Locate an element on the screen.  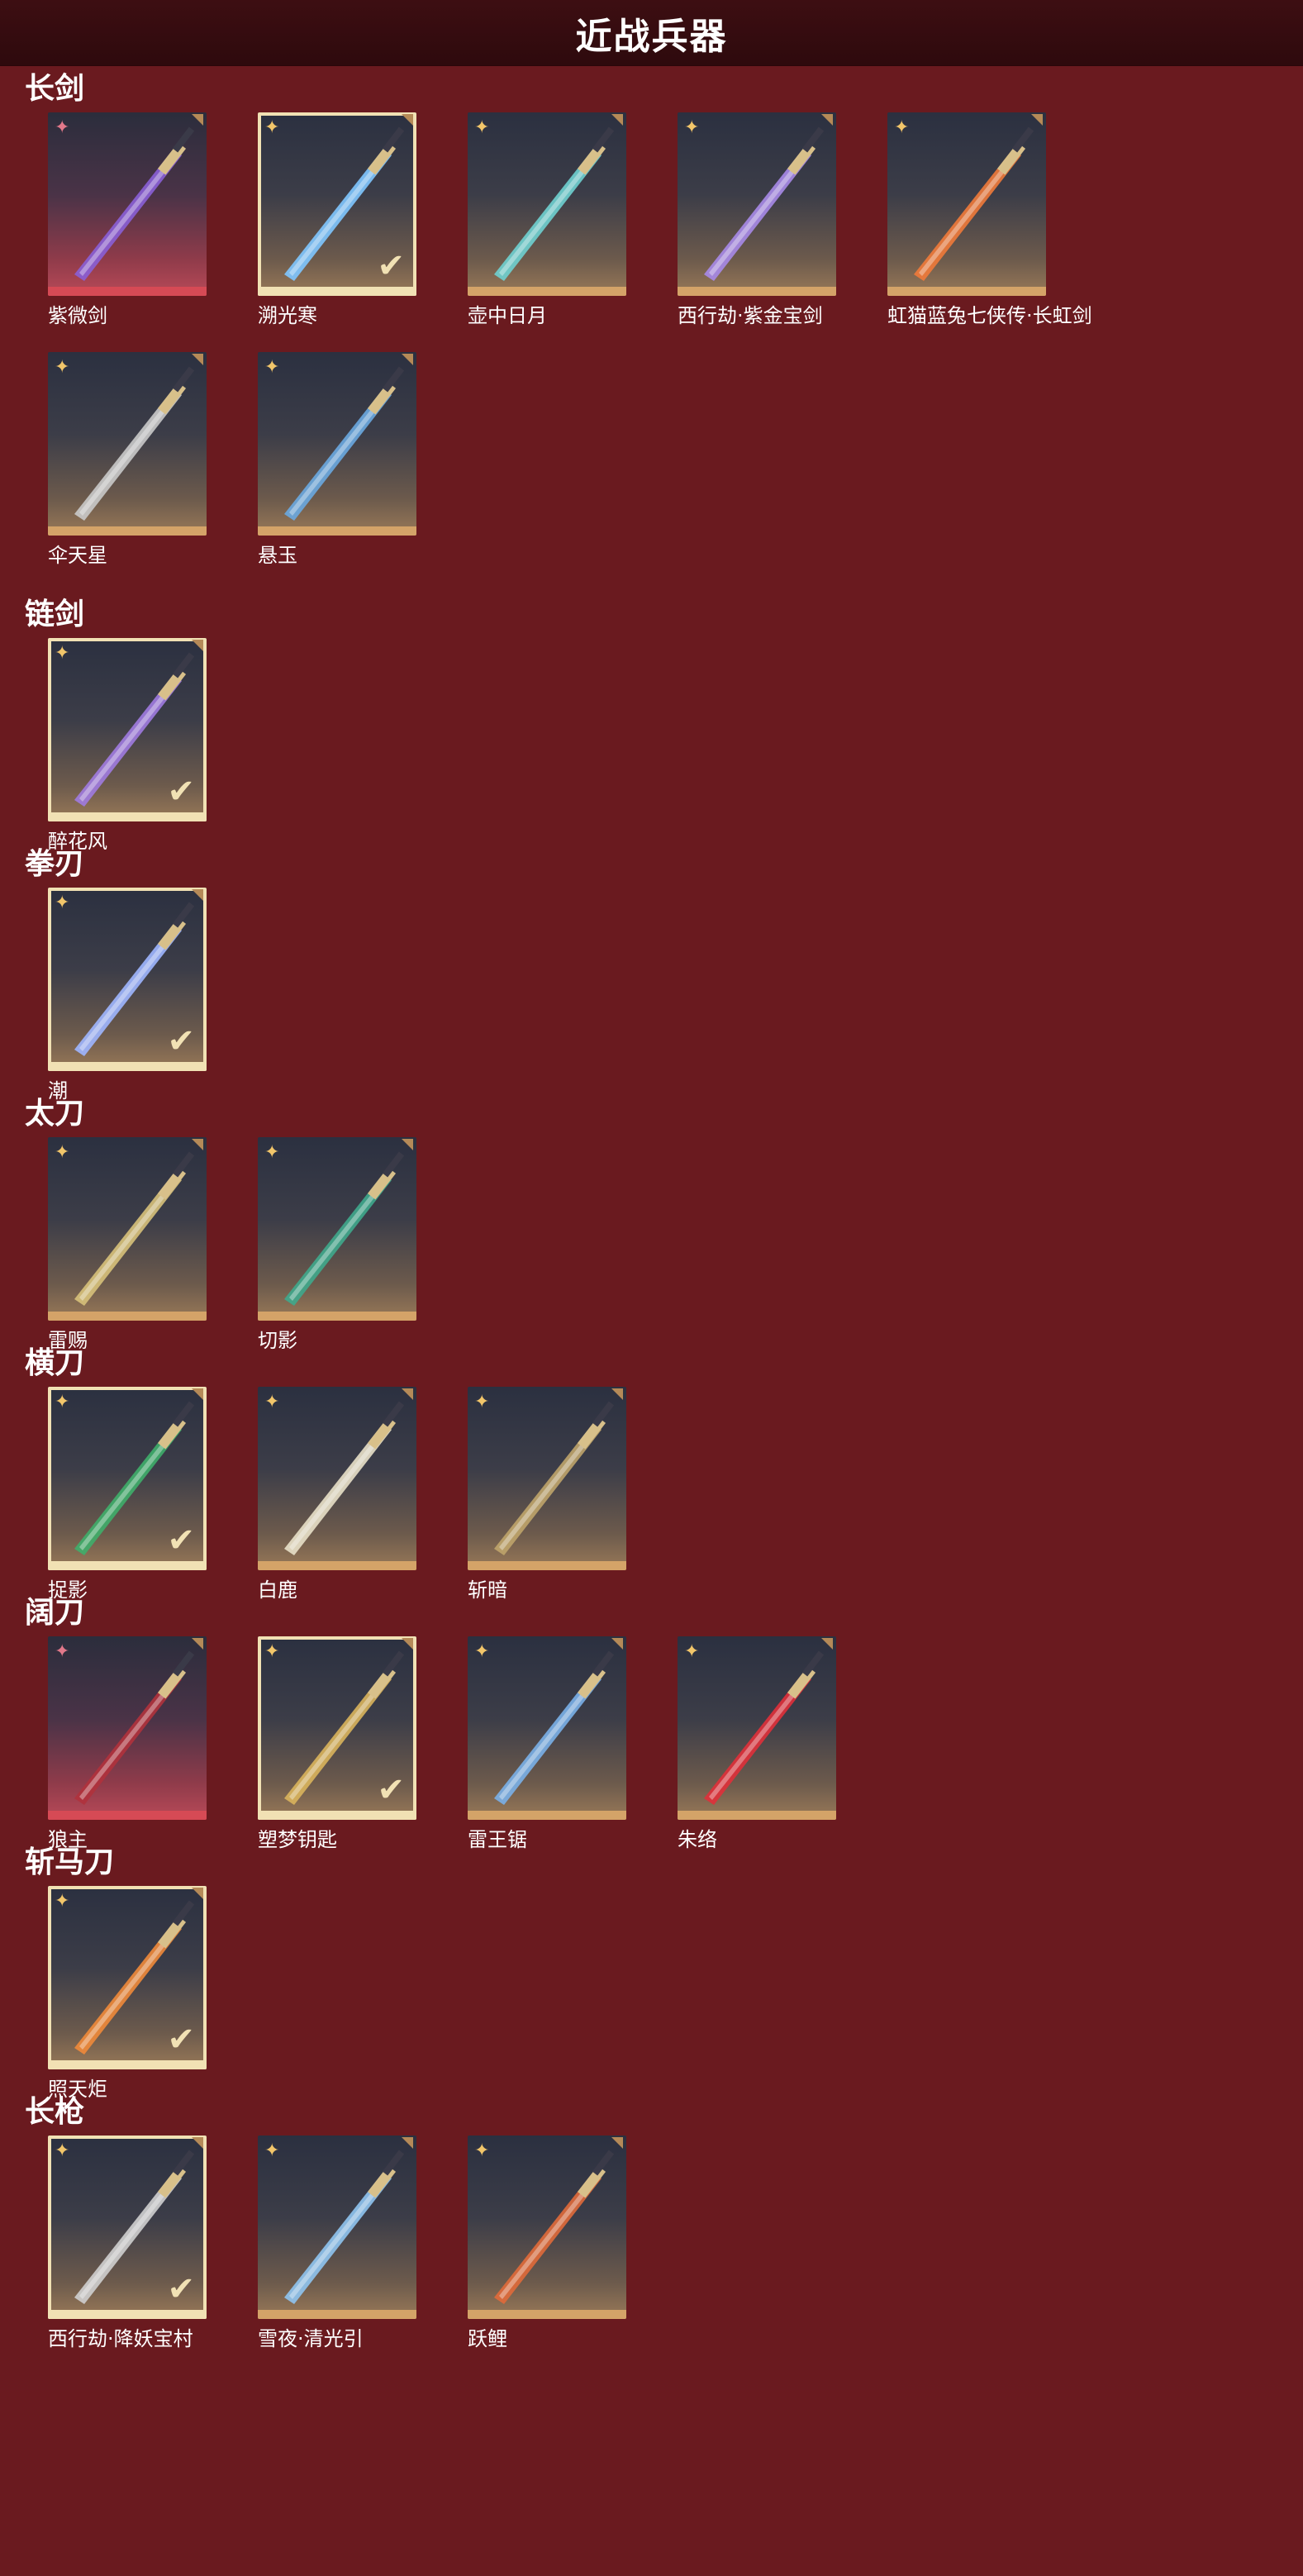
weapon-name: 紫微剑 is located at coordinates (77, 316).